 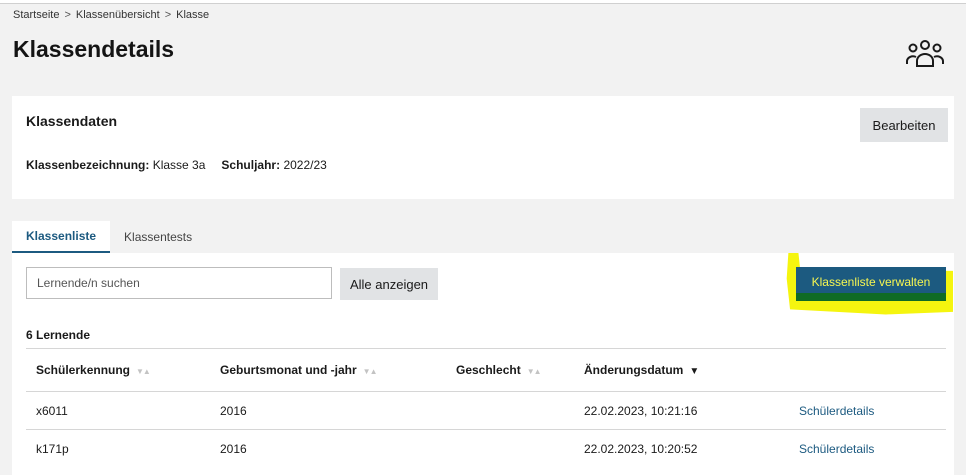 I want to click on school-year: Schuljahr: 2022/23, so click(x=273, y=165).